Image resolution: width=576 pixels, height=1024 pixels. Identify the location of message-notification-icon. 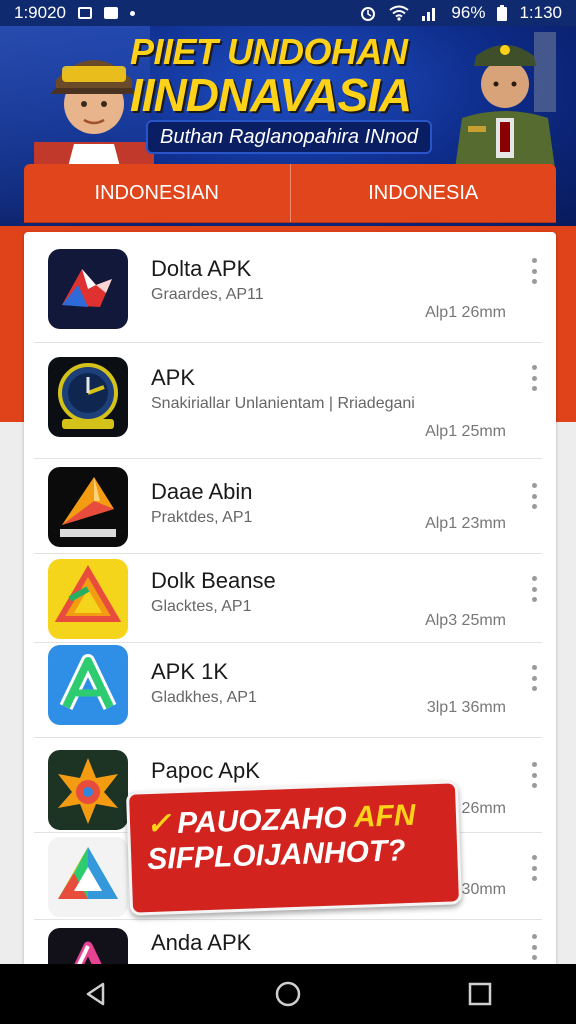
(111, 13).